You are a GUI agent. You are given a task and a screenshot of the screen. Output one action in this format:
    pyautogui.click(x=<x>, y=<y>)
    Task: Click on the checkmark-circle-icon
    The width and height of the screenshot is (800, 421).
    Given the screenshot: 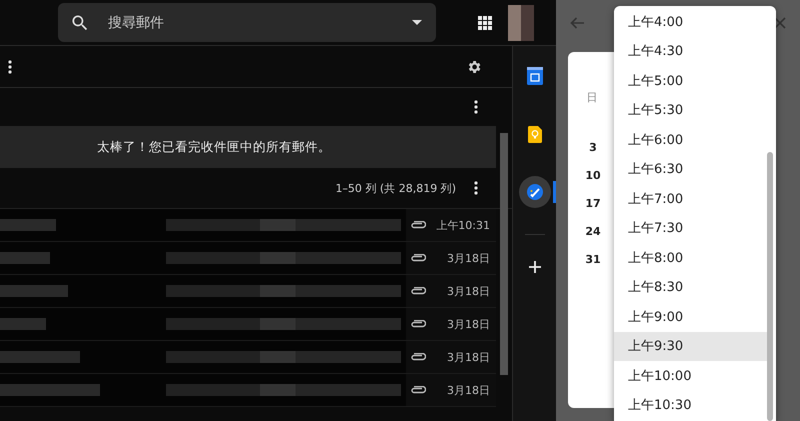 What is the action you would take?
    pyautogui.click(x=534, y=192)
    